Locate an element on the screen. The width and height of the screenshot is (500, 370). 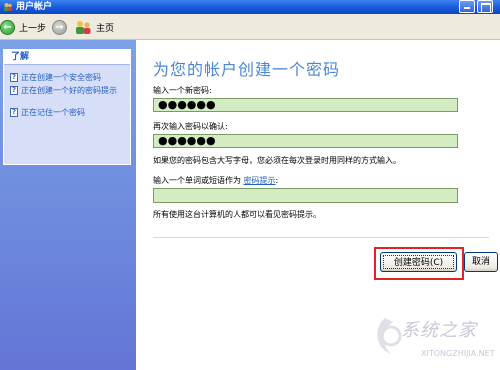
new-password-value: ●●●●●● is located at coordinates (187, 104).